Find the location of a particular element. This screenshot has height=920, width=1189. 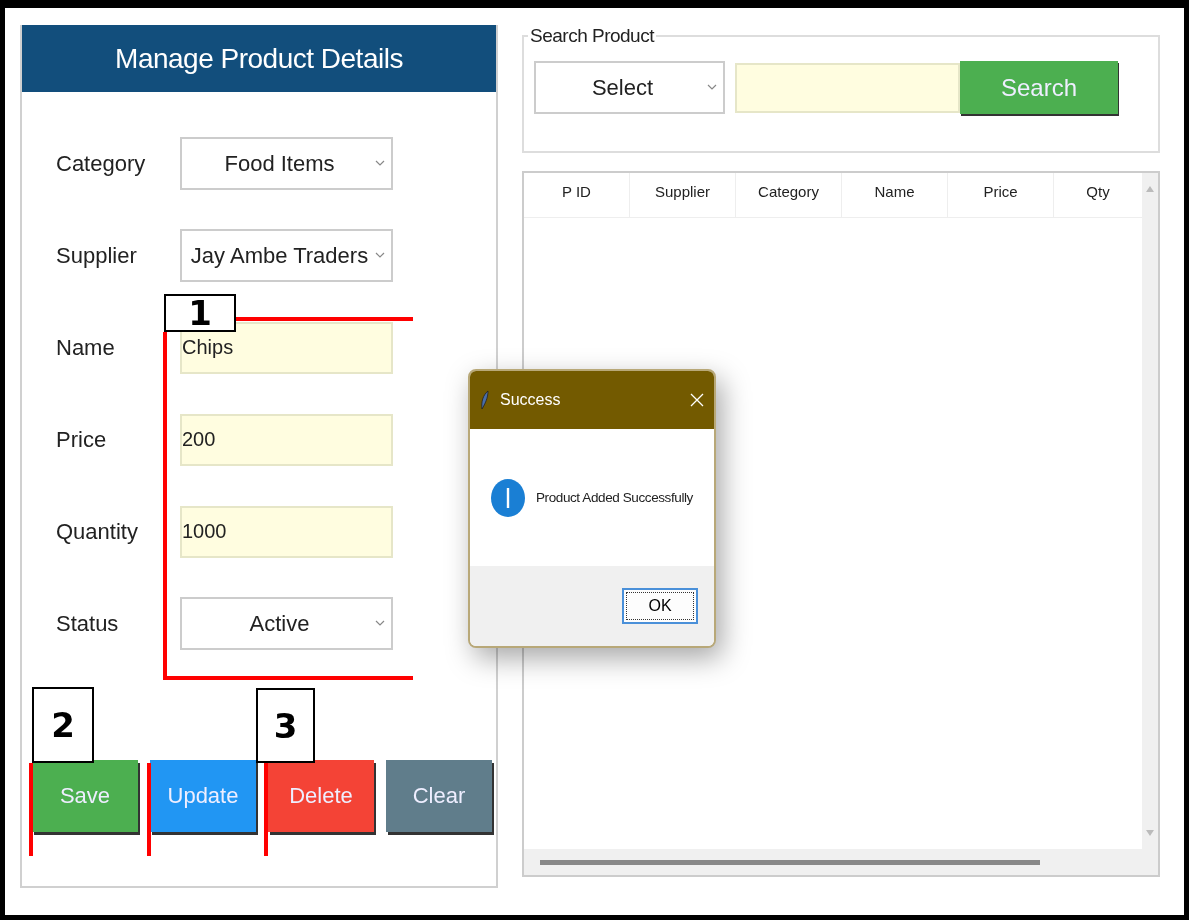

column-header: Name is located at coordinates (895, 195).